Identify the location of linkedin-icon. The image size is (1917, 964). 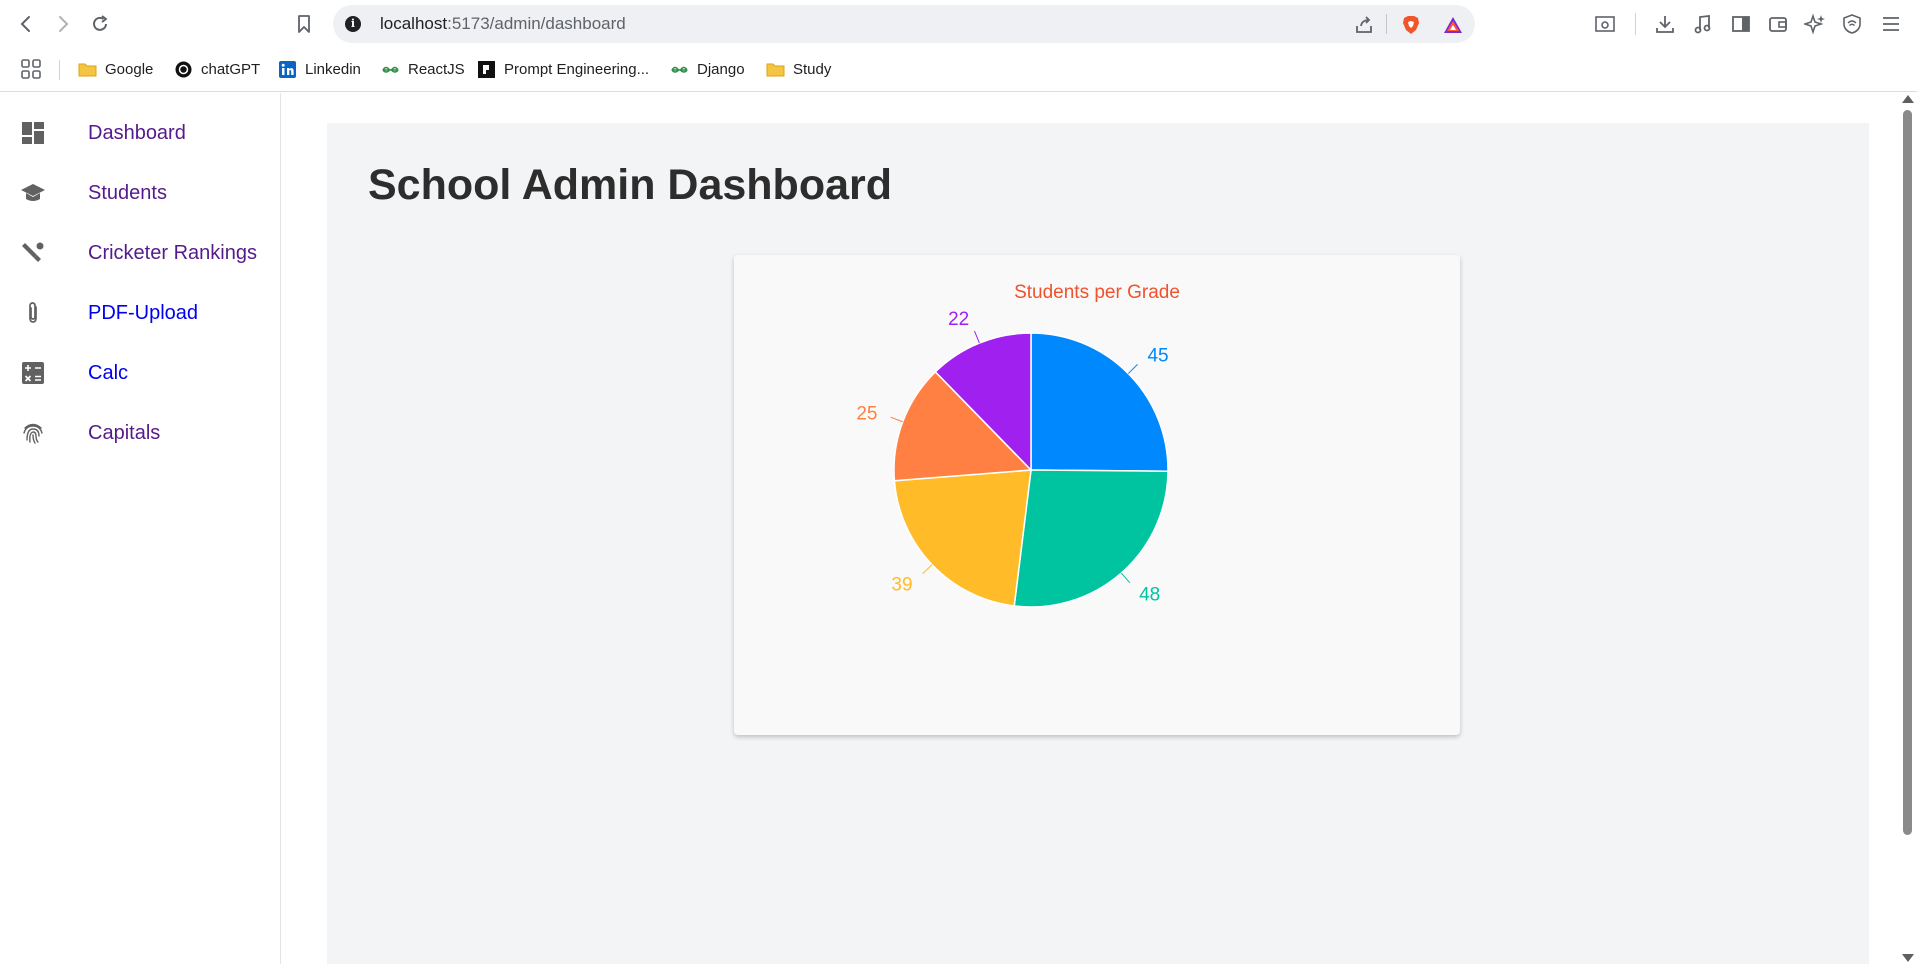
(287, 69).